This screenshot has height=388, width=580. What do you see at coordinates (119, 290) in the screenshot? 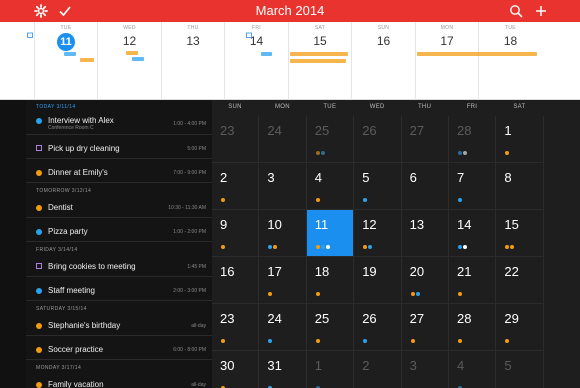
I see `agenda-event: Staff meeting 2:00 - 3:00 PM` at bounding box center [119, 290].